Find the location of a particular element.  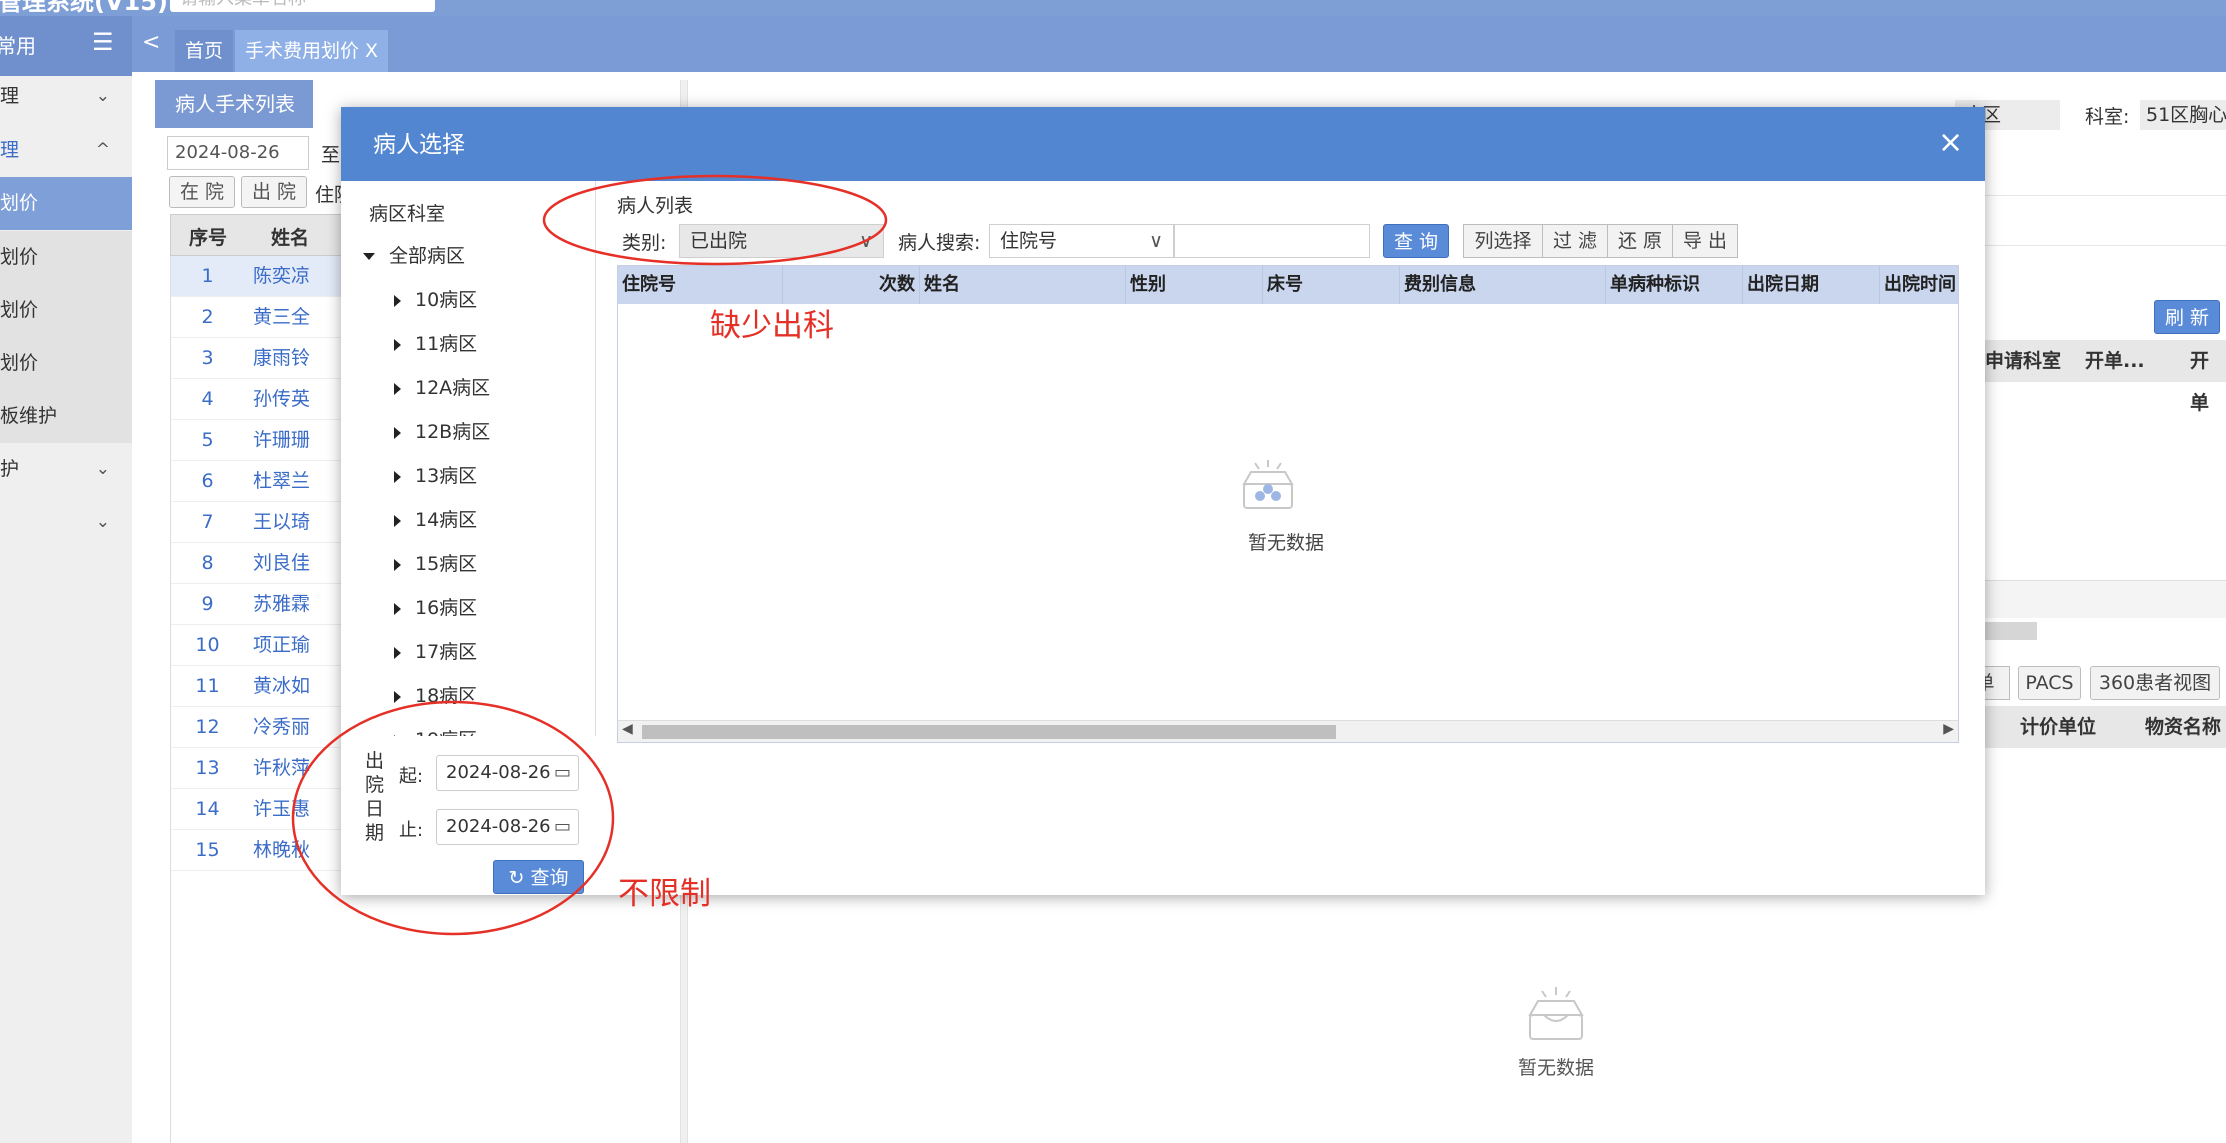

annotation-no-limit: 不限制 is located at coordinates (664, 894).